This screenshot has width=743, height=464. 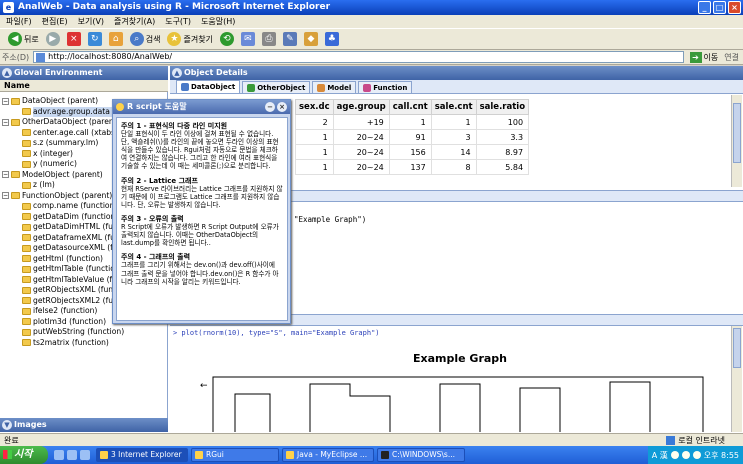 I want to click on tree-leaf: center.age.call (xtabs), so click(x=70, y=133).